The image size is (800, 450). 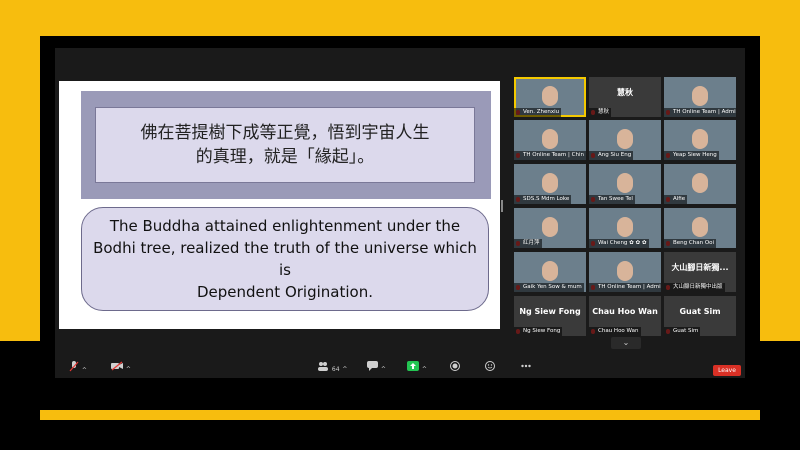 I want to click on participant-tile: 慧秋 慧秋, so click(x=625, y=97).